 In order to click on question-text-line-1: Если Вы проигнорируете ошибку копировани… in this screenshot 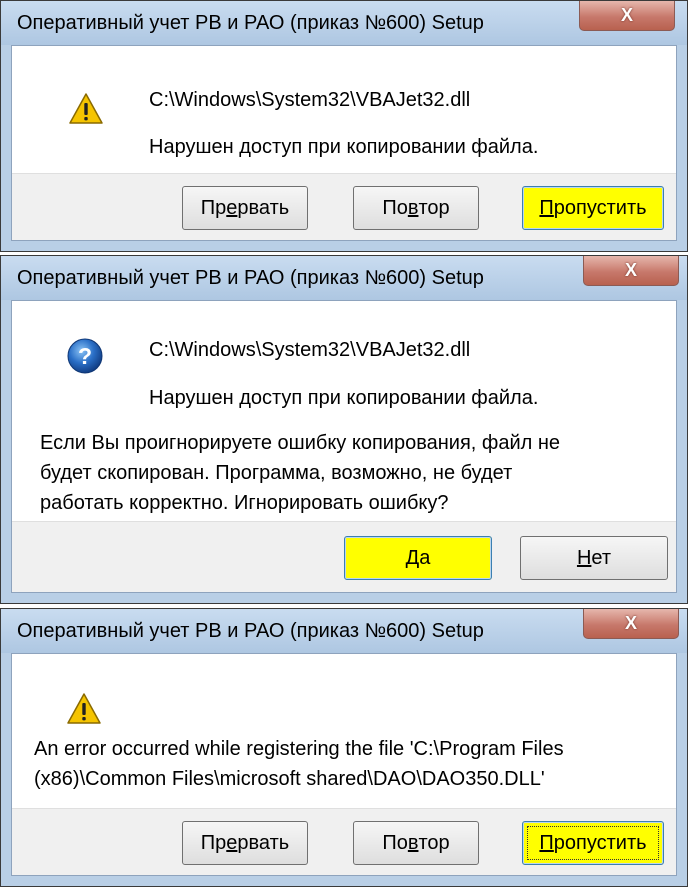, I will do `click(300, 443)`.